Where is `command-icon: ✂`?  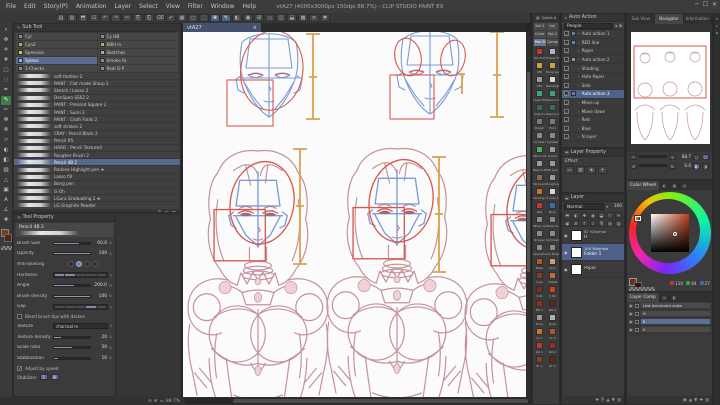 command-icon: ✂ is located at coordinates (127, 18).